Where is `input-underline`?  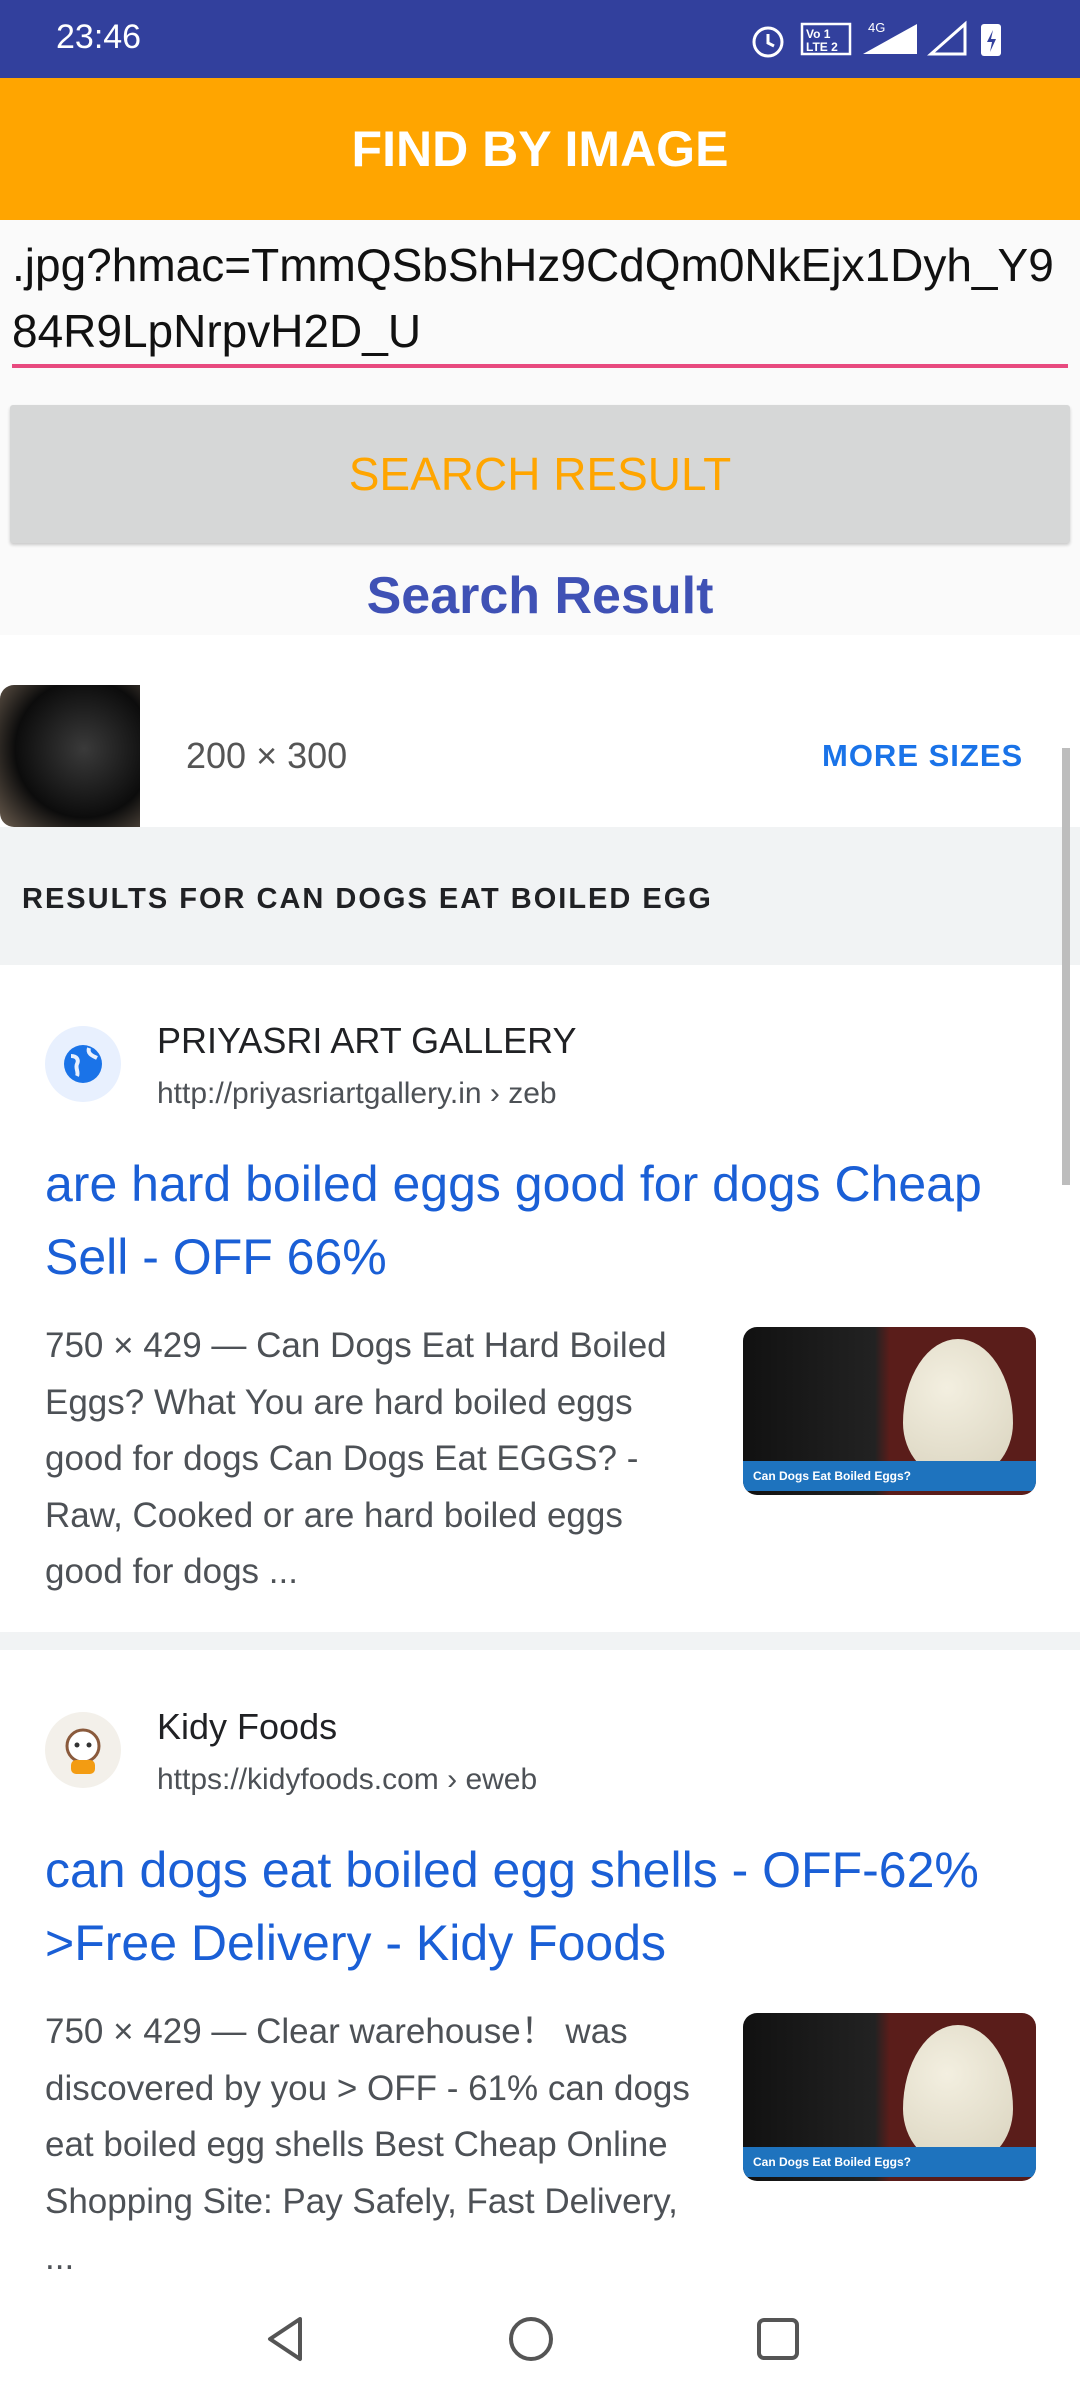
input-underline is located at coordinates (540, 366).